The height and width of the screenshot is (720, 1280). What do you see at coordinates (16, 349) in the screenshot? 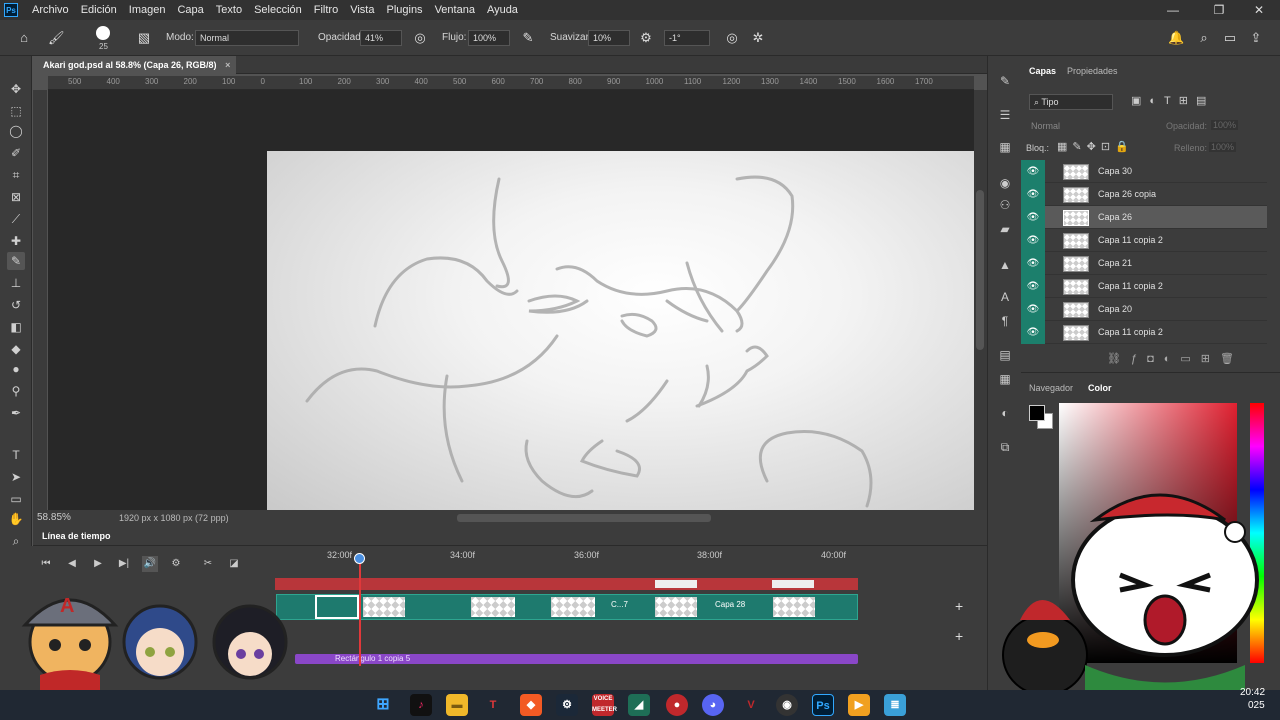
I see `paint-bucket-icon: ◆` at bounding box center [16, 349].